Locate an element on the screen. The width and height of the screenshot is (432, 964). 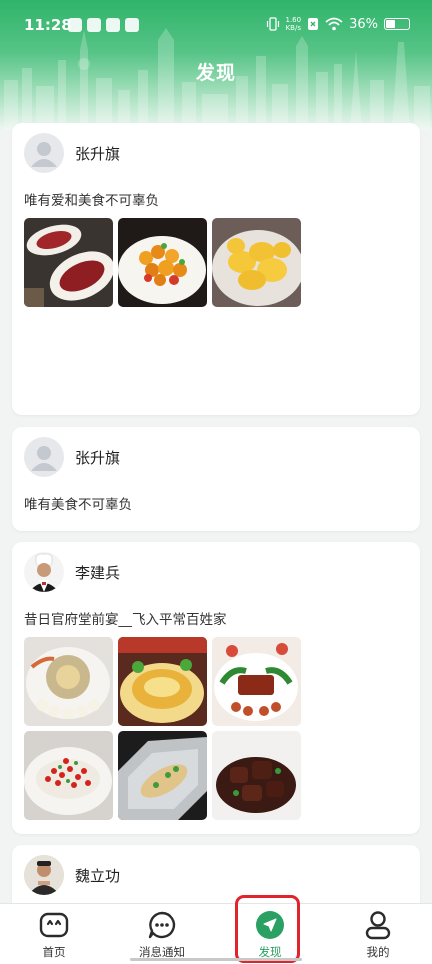
notification-icons is located at coordinates (103, 25).